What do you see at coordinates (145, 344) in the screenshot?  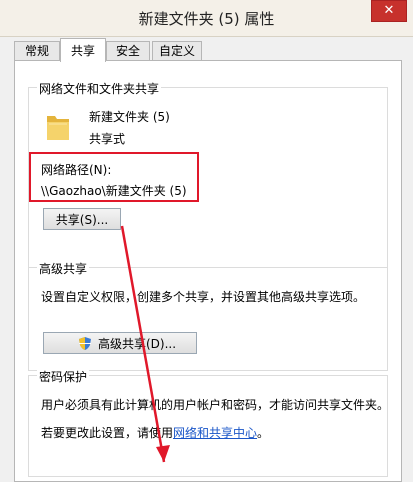 I see `annotation-arrow` at bounding box center [145, 344].